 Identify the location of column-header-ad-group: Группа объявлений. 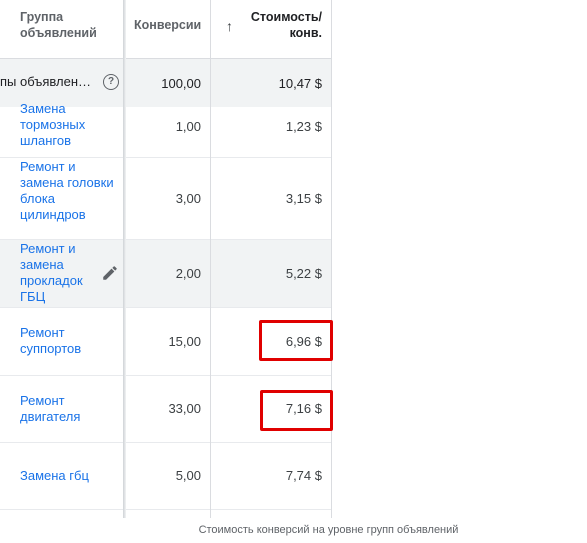
(70, 25).